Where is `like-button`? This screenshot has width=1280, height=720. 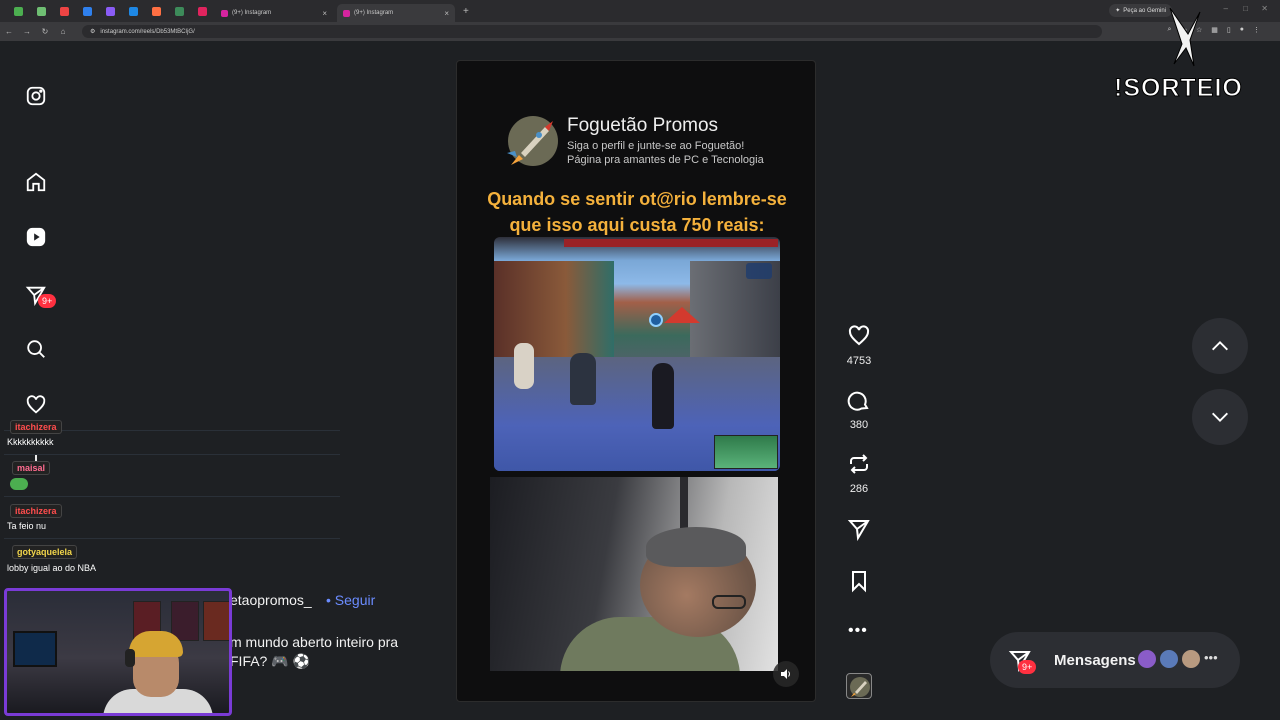 like-button is located at coordinates (859, 336).